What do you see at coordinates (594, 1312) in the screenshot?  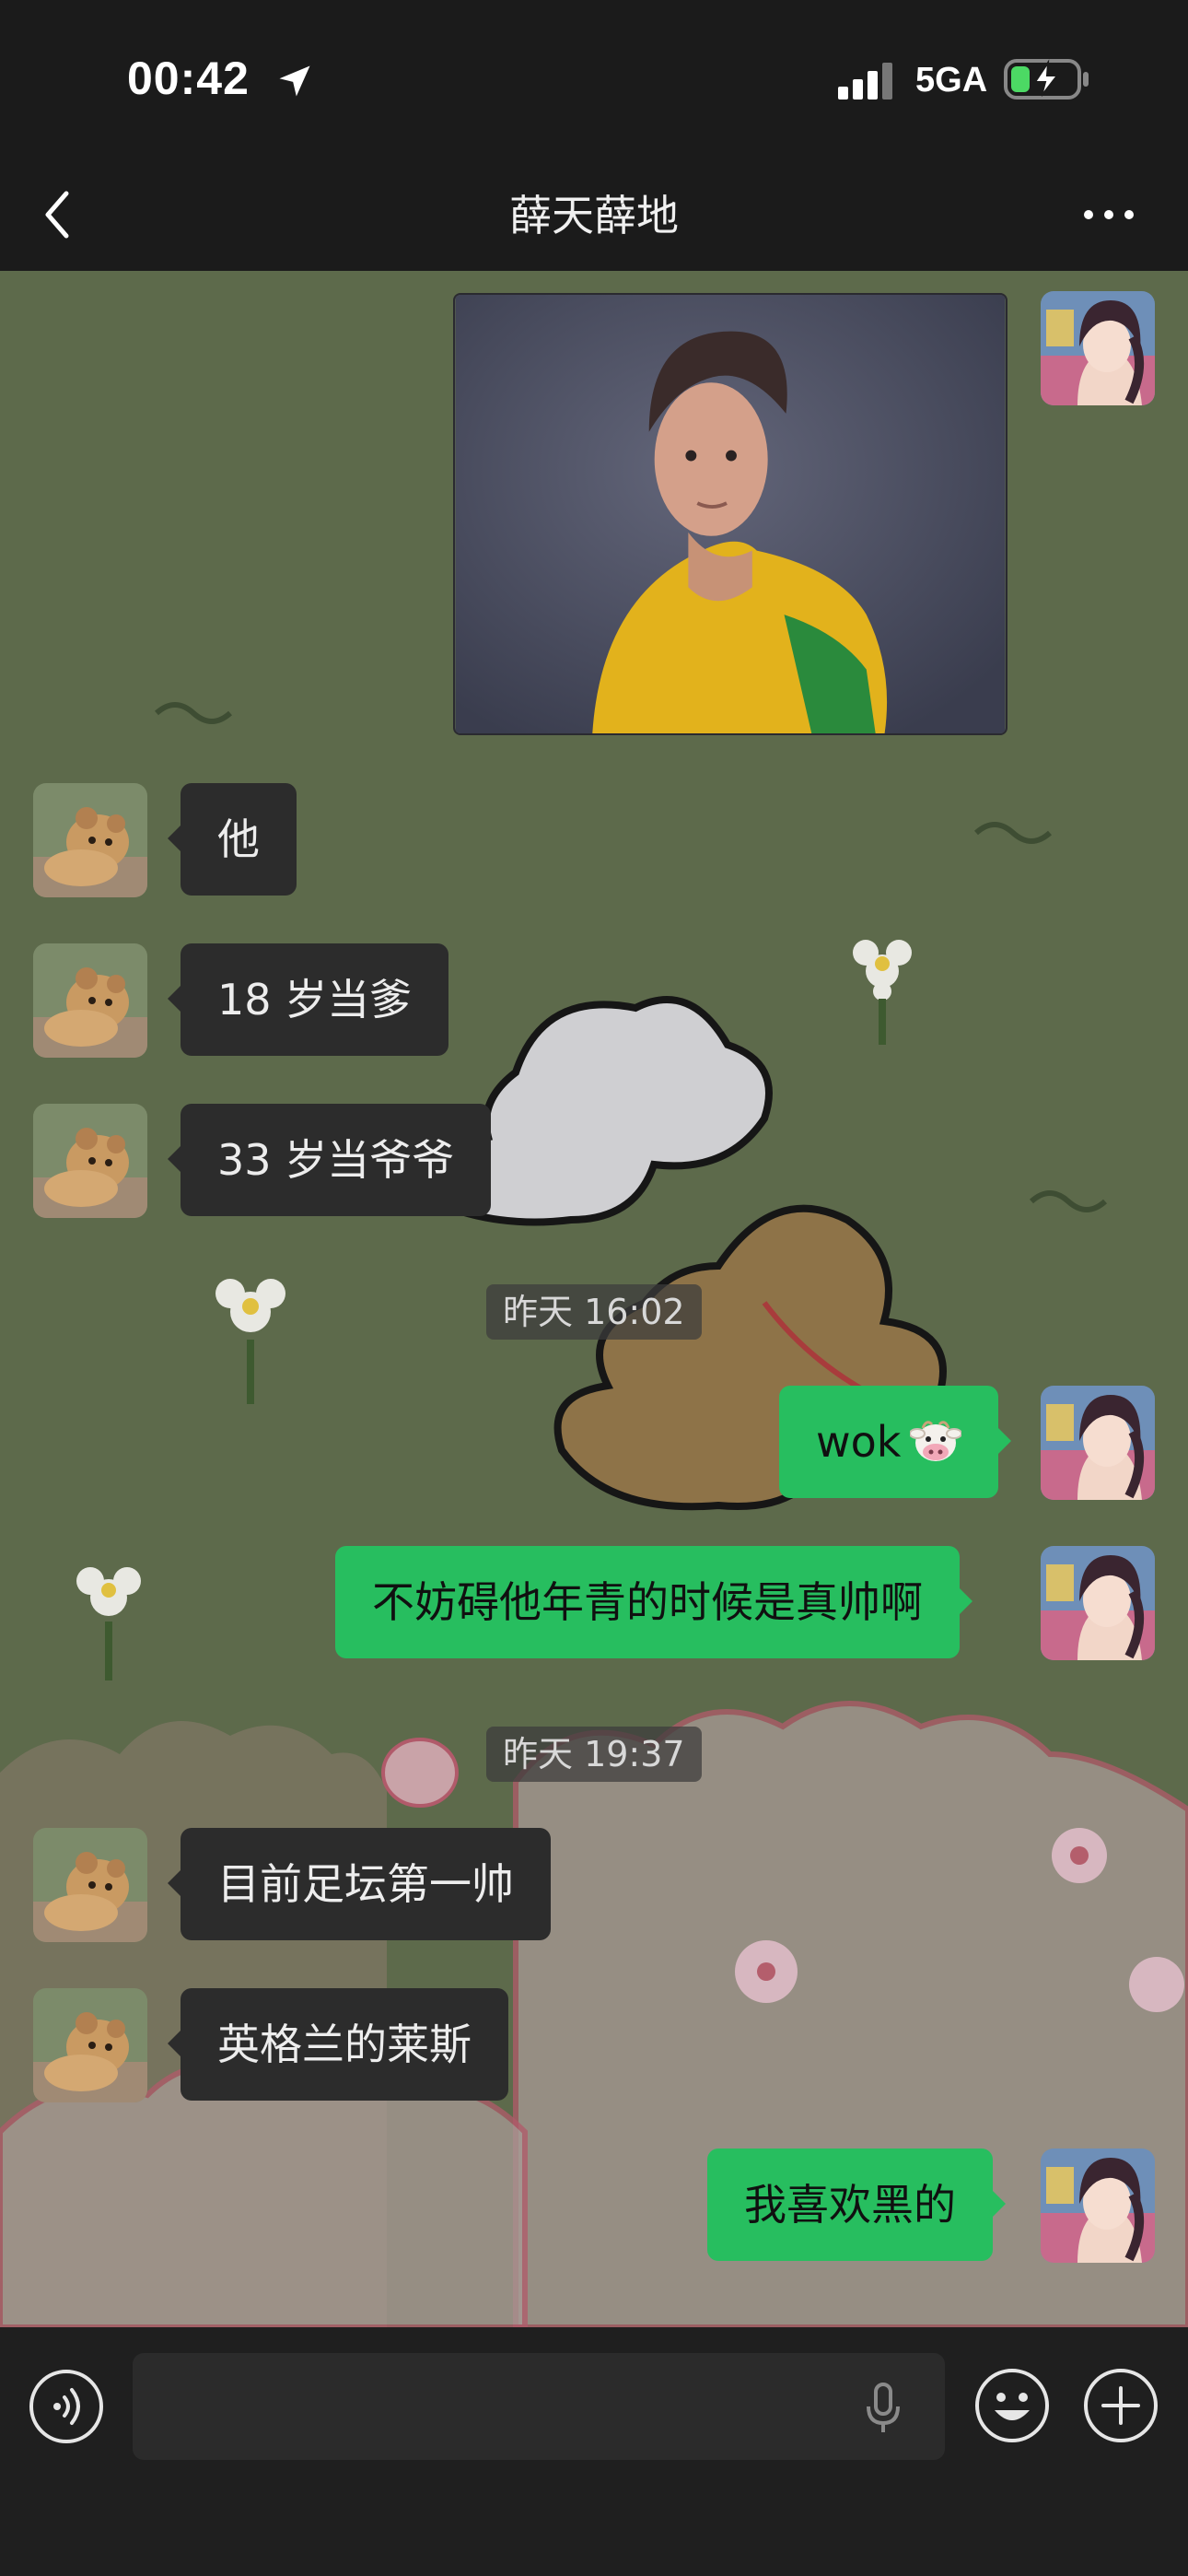 I see `message-timestamp: 昨天 16:02` at bounding box center [594, 1312].